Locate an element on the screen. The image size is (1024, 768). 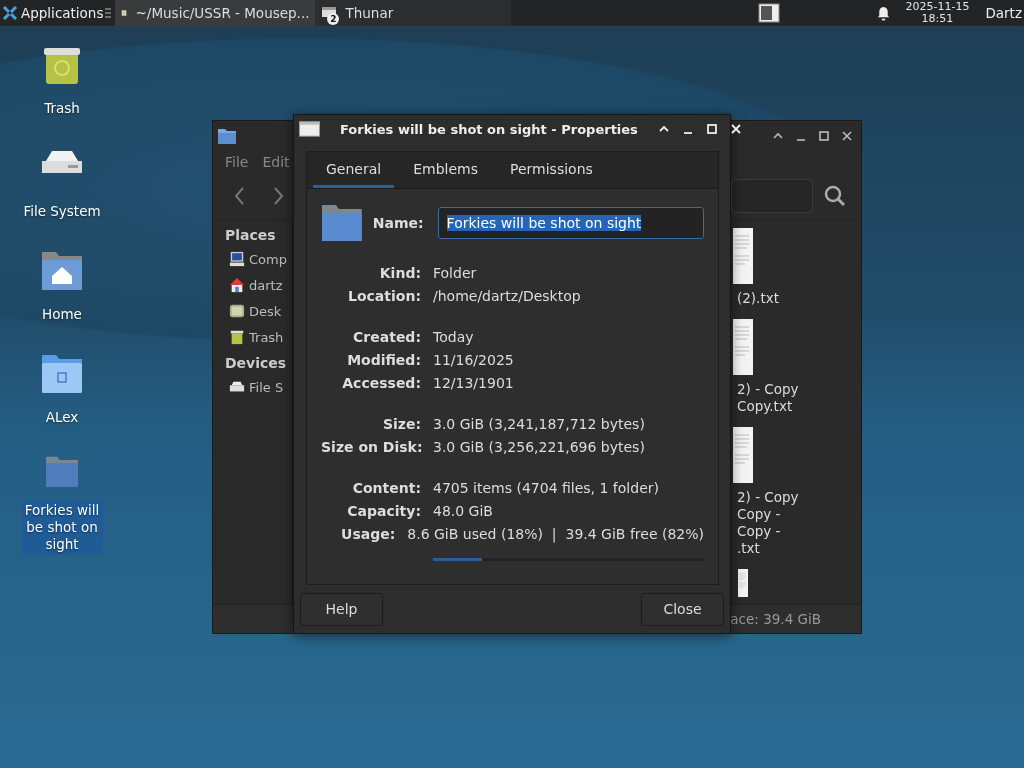
tab: Permissions is located at coordinates (551, 170).